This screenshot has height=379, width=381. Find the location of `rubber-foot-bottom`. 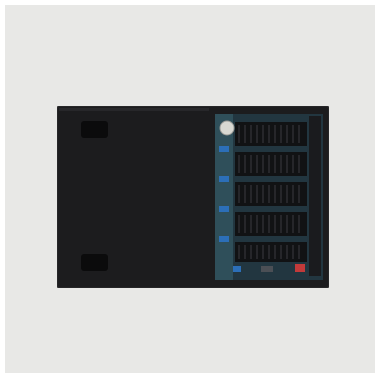

rubber-foot-bottom is located at coordinates (94, 262).